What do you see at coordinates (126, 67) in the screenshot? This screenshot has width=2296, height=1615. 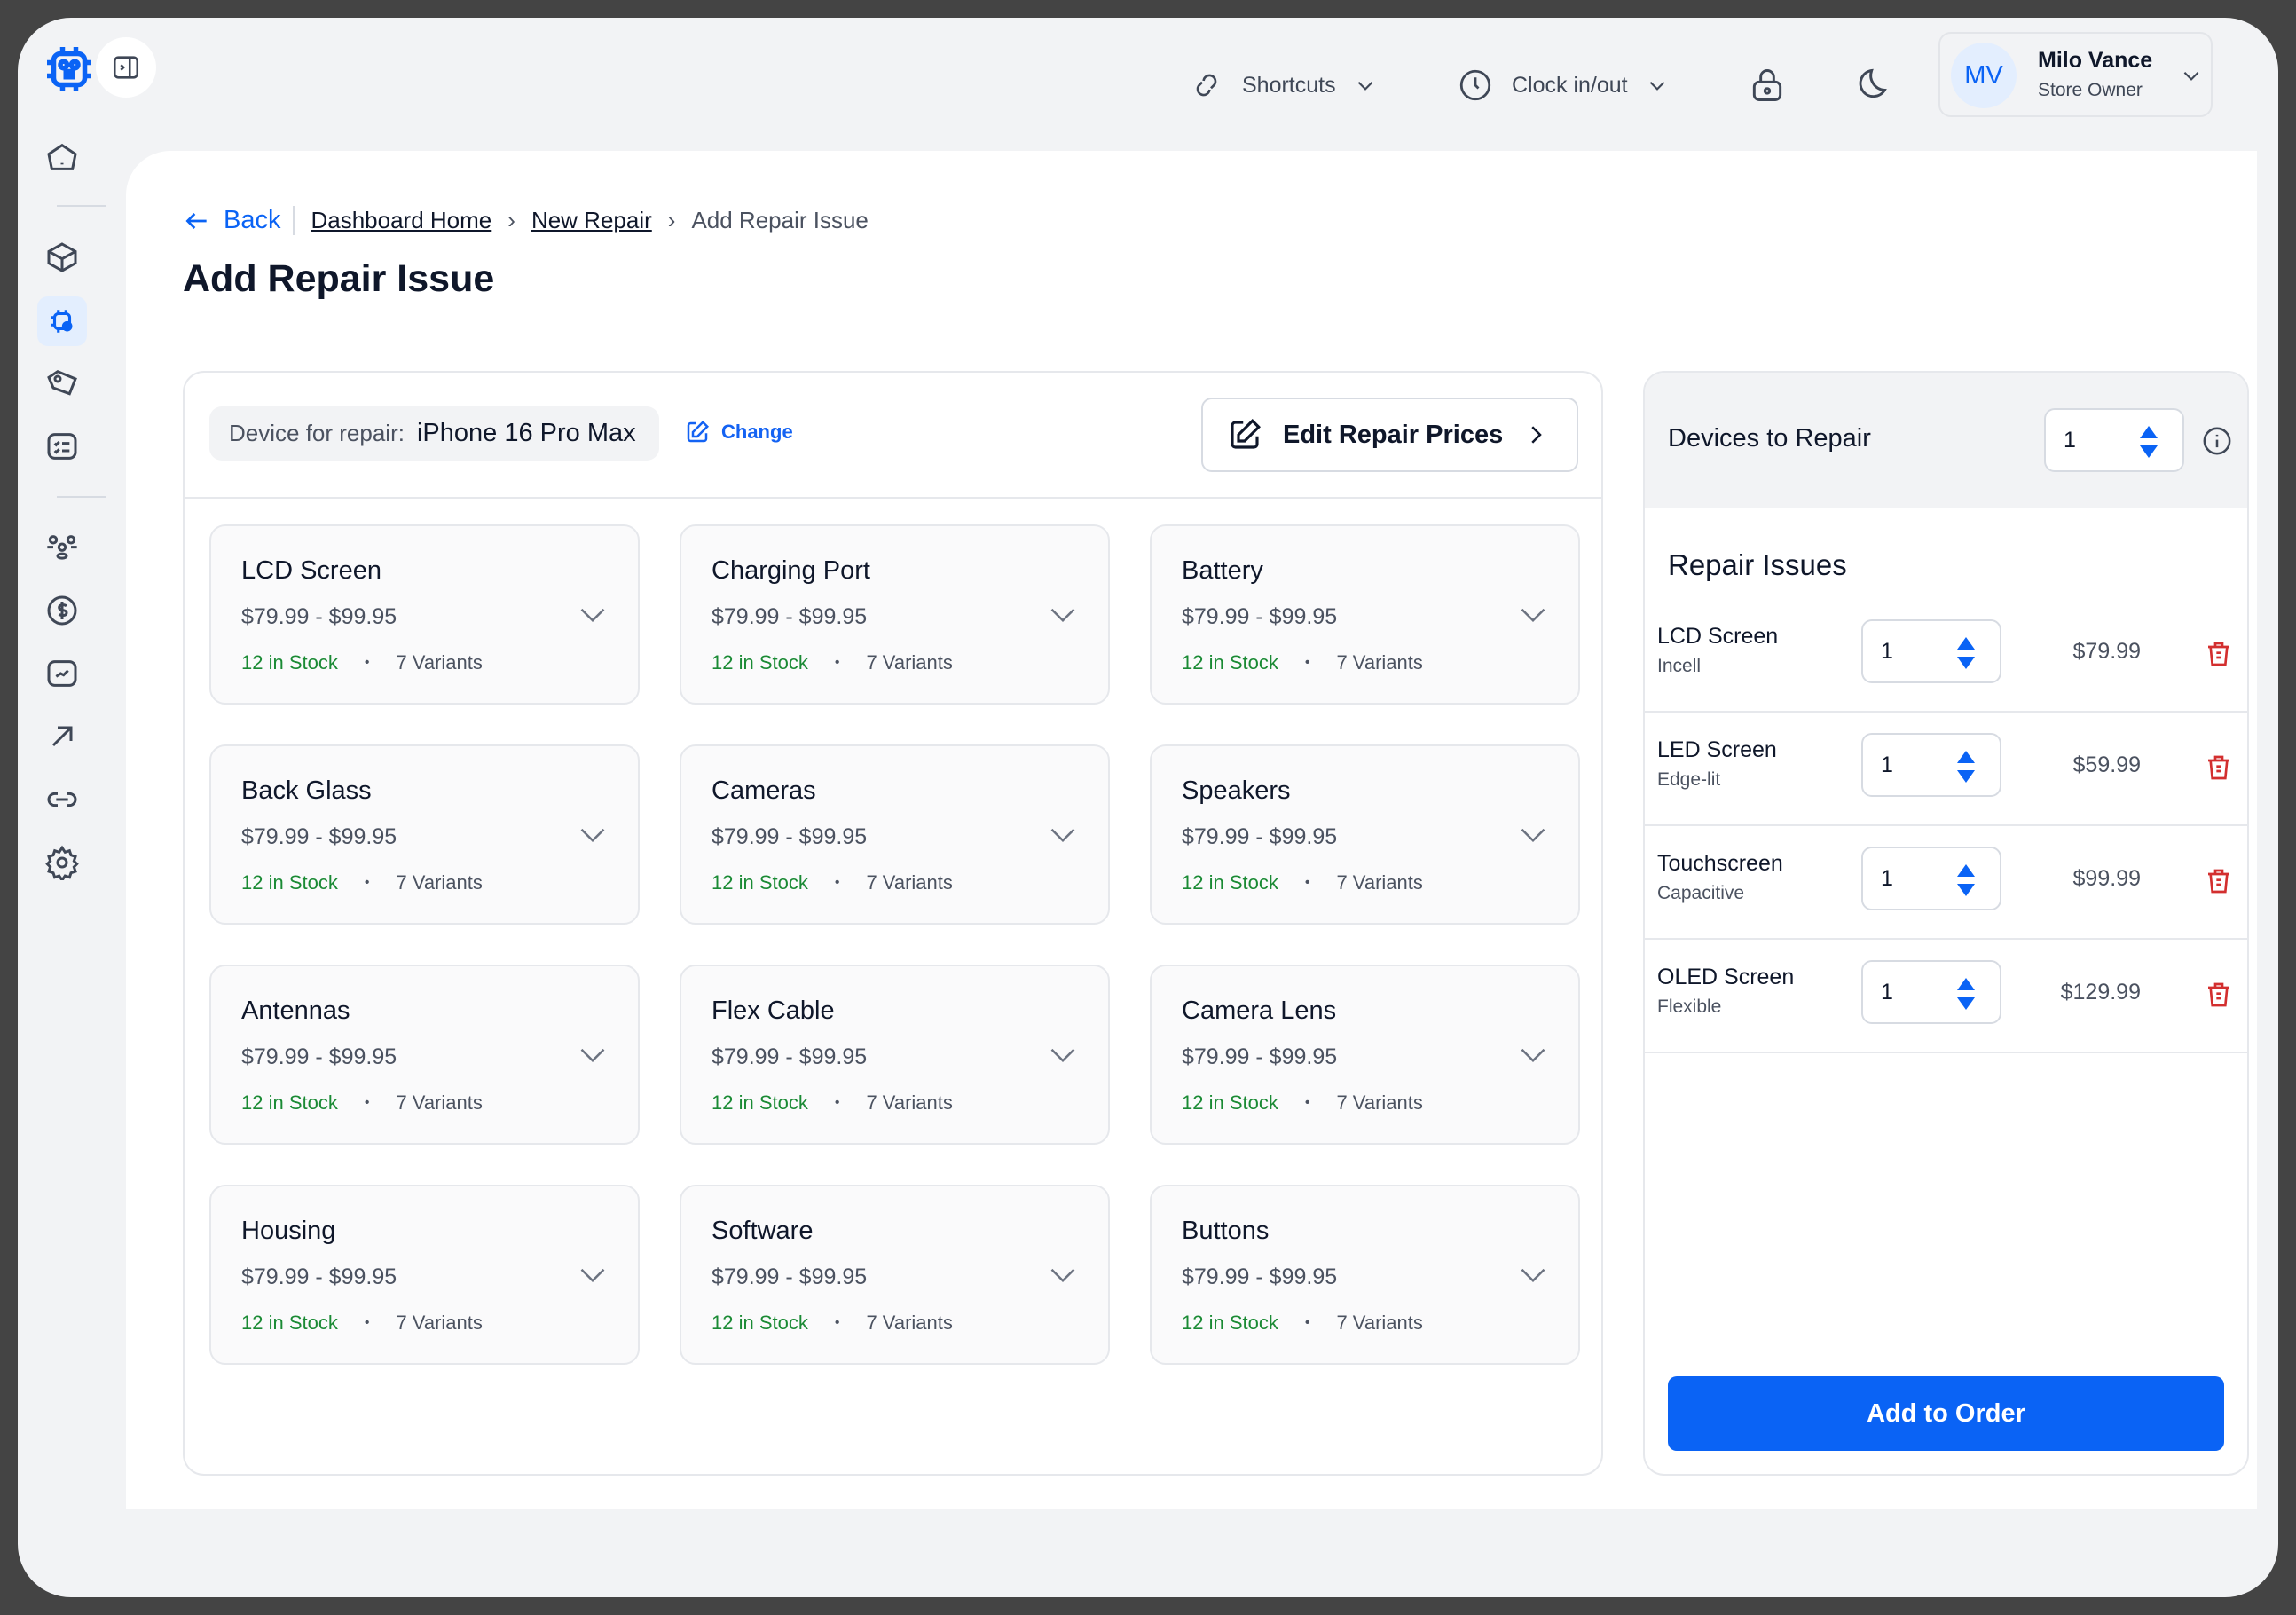 I see `sidebar-toggle-button` at bounding box center [126, 67].